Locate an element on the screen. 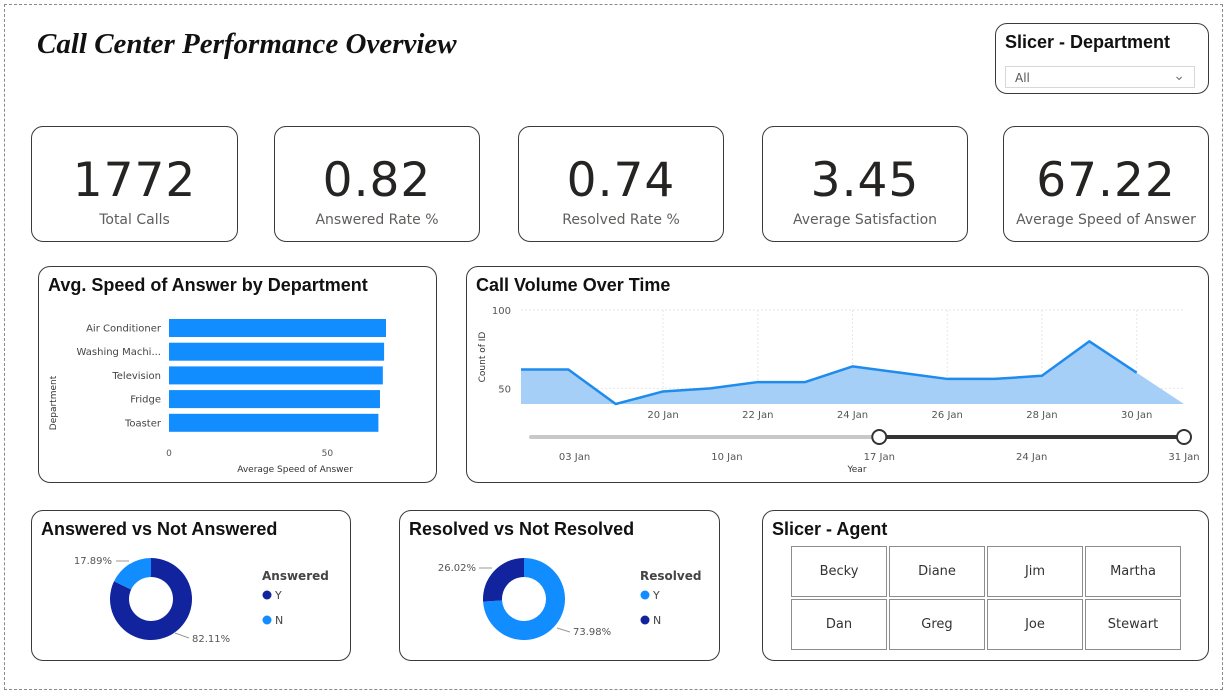 The image size is (1227, 694). kpi-answered-rate: 0.82 Answered Rate % is located at coordinates (377, 184).